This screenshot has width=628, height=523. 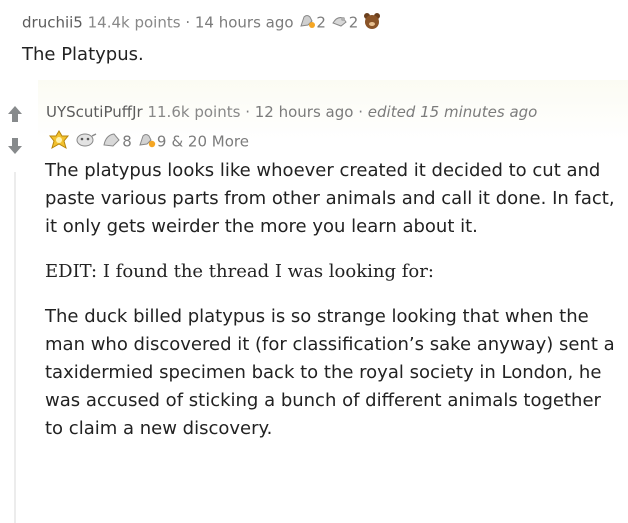 What do you see at coordinates (304, 112) in the screenshot?
I see `child-timestamp: 12 hours ago` at bounding box center [304, 112].